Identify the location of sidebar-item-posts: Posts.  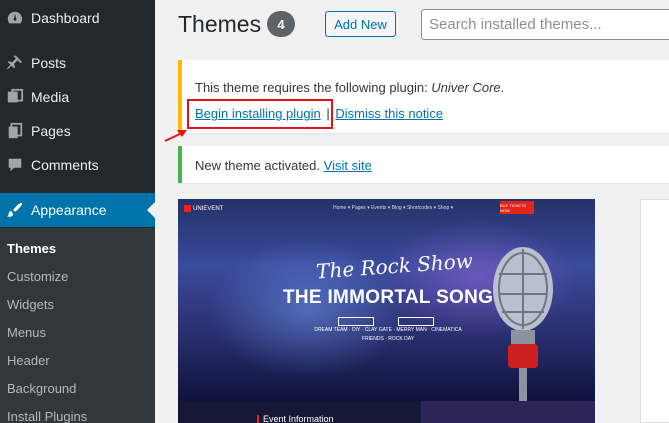
(77, 63).